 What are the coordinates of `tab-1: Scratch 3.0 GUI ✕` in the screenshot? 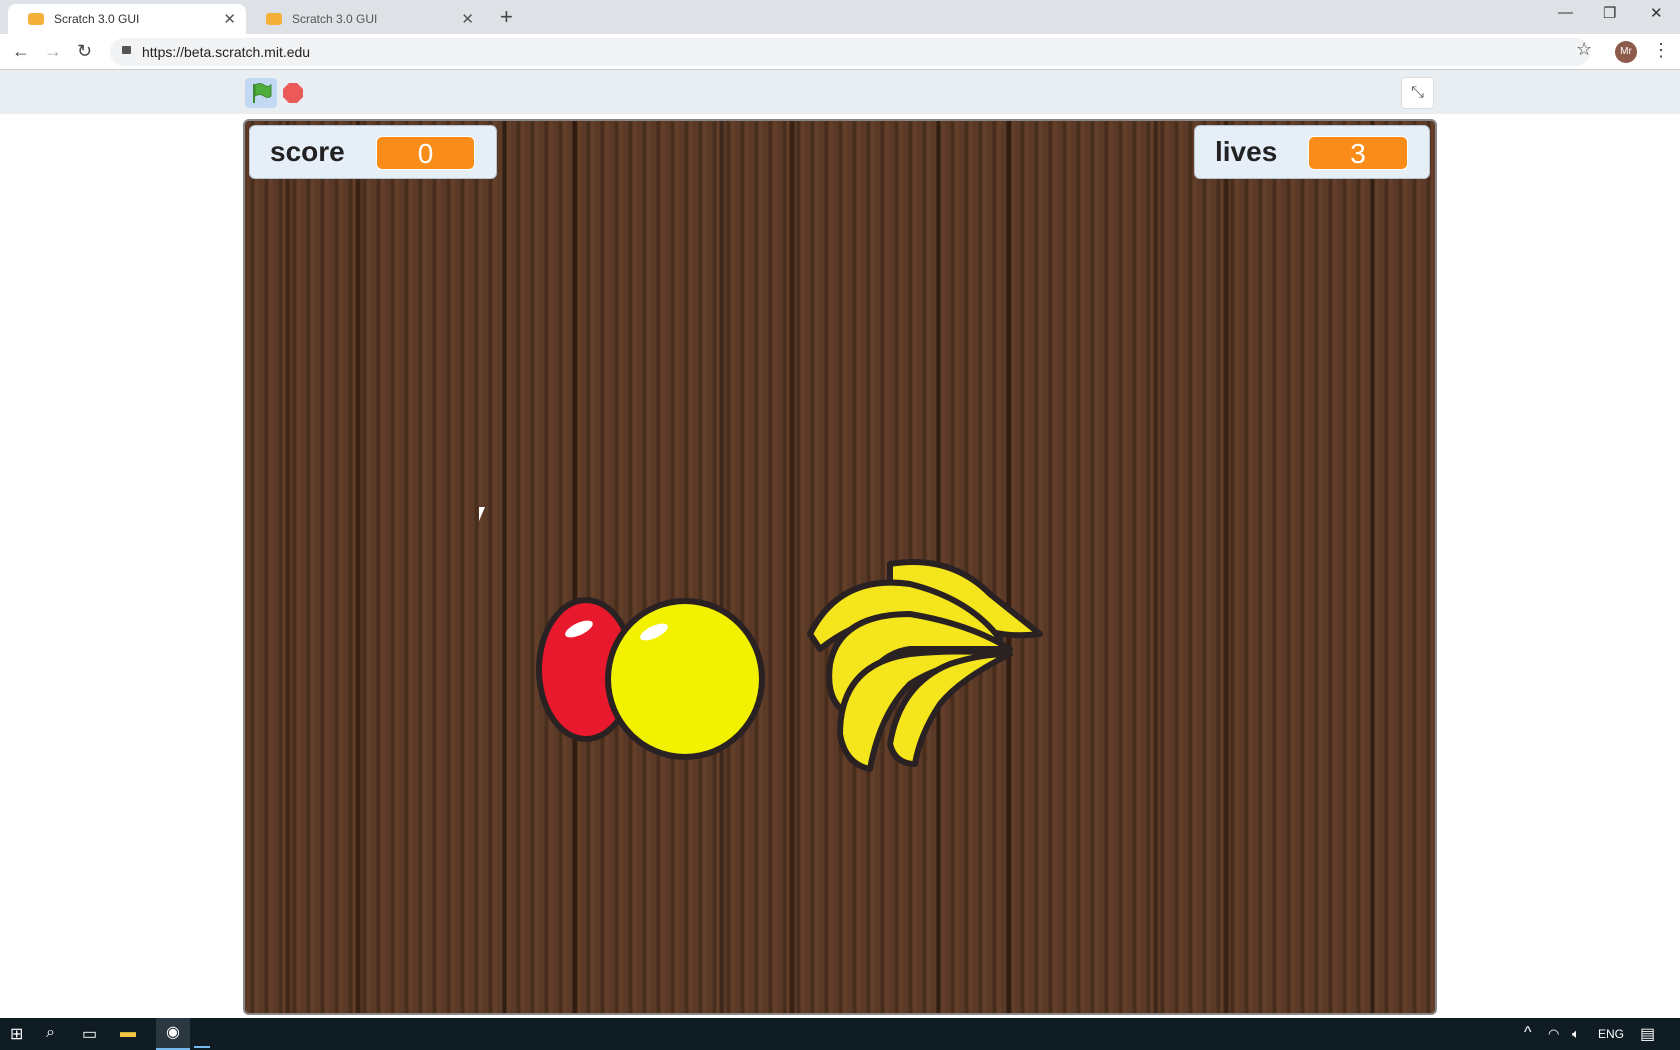 It's located at (127, 19).